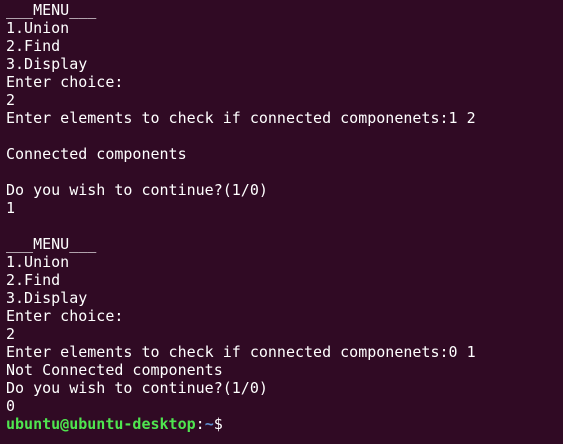  What do you see at coordinates (96, 154) in the screenshot?
I see `output-line: Connected components` at bounding box center [96, 154].